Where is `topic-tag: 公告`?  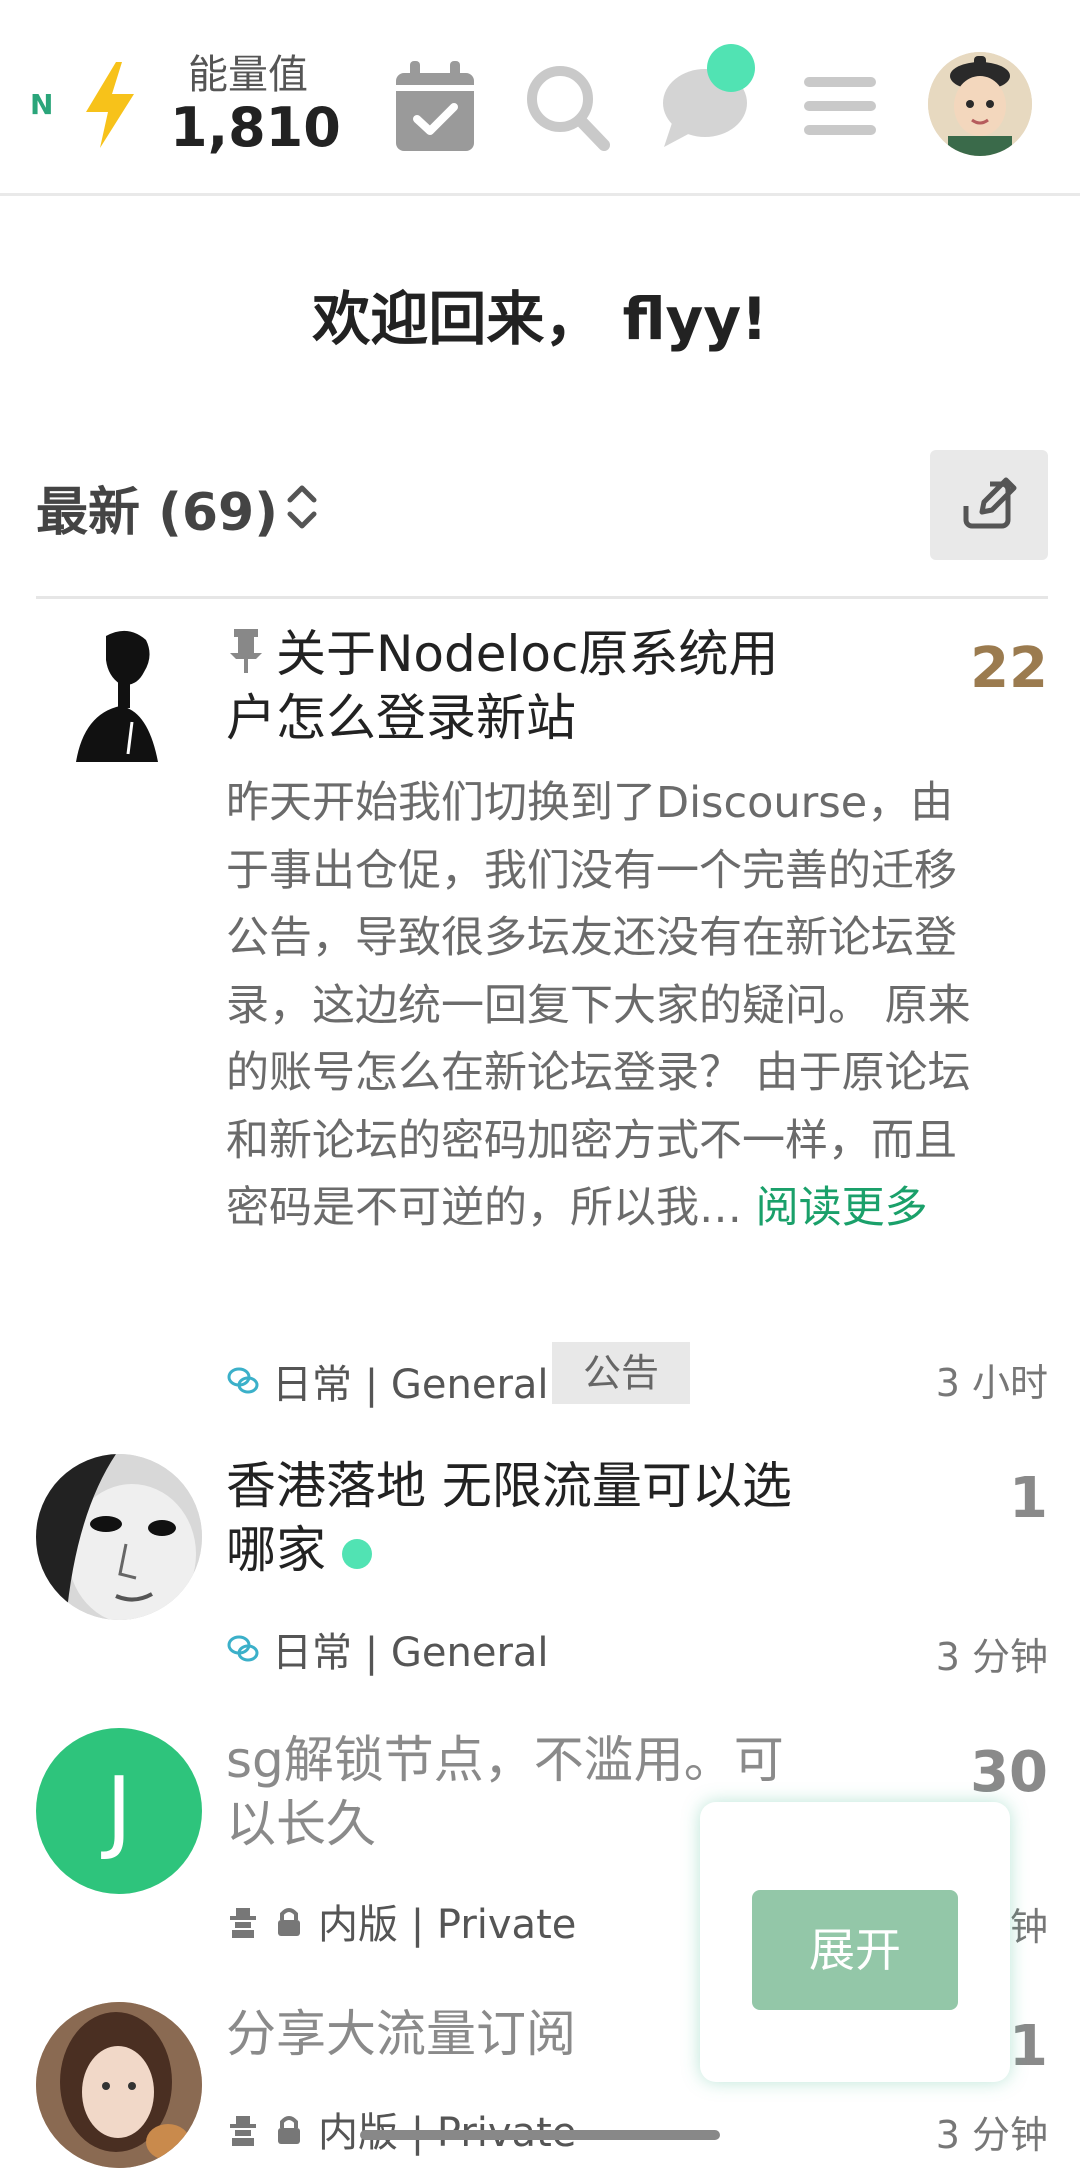
topic-tag: 公告 is located at coordinates (621, 1373).